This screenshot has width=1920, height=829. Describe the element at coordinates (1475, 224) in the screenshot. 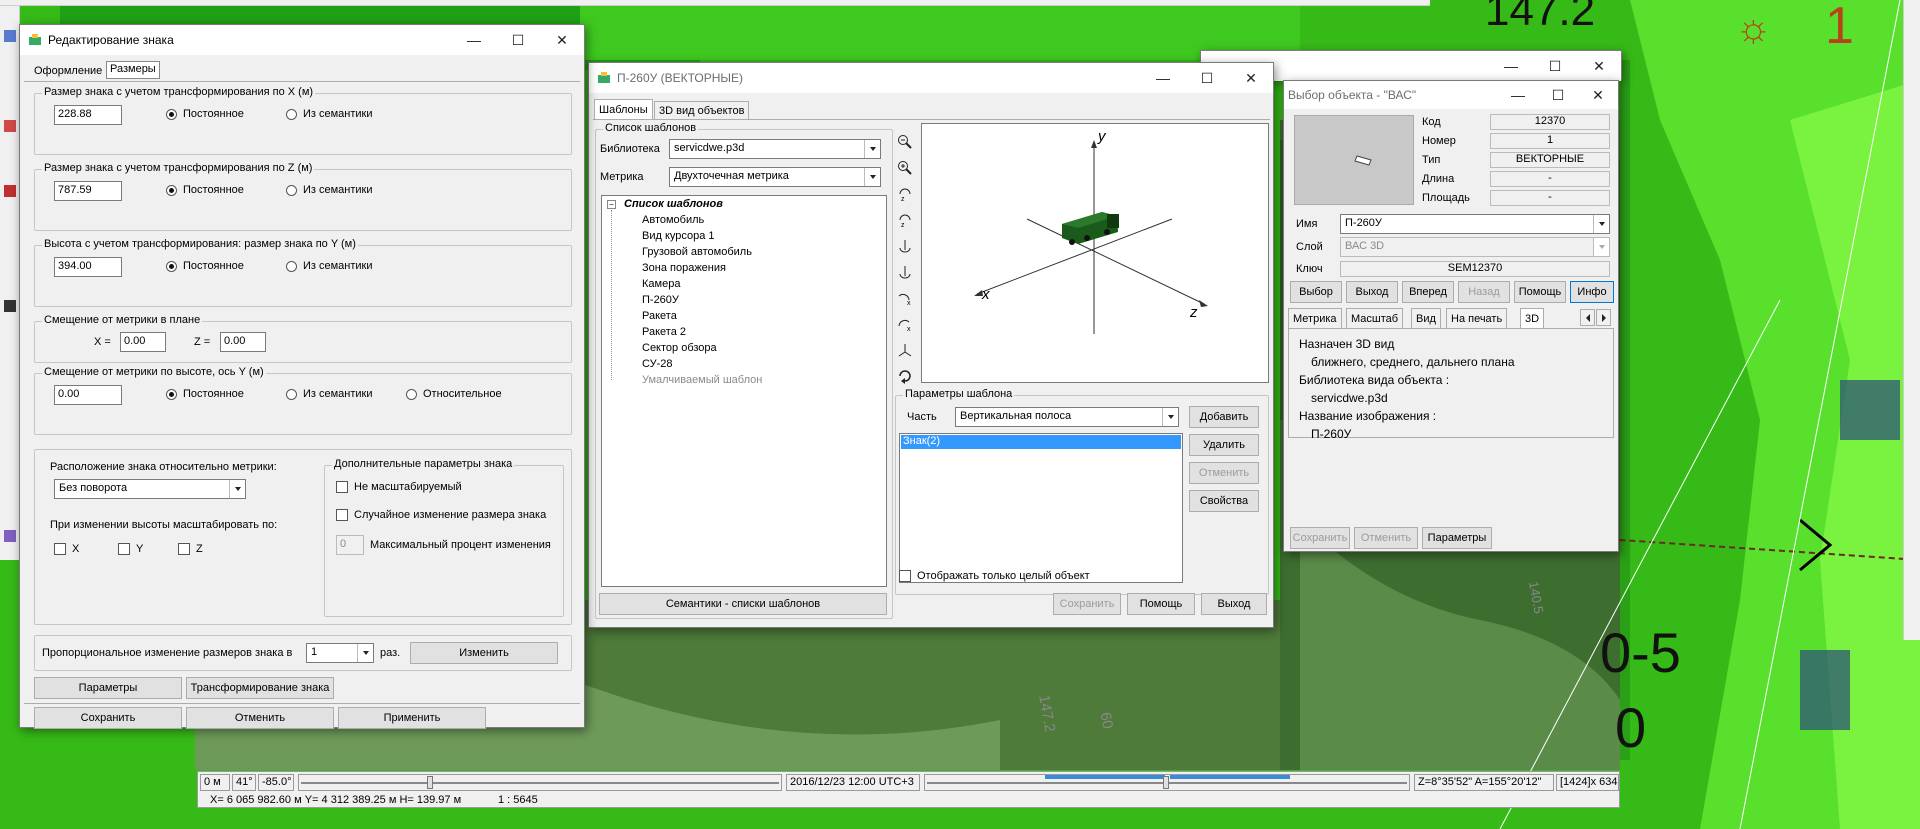

I see `name-combo: П-260У` at that location.